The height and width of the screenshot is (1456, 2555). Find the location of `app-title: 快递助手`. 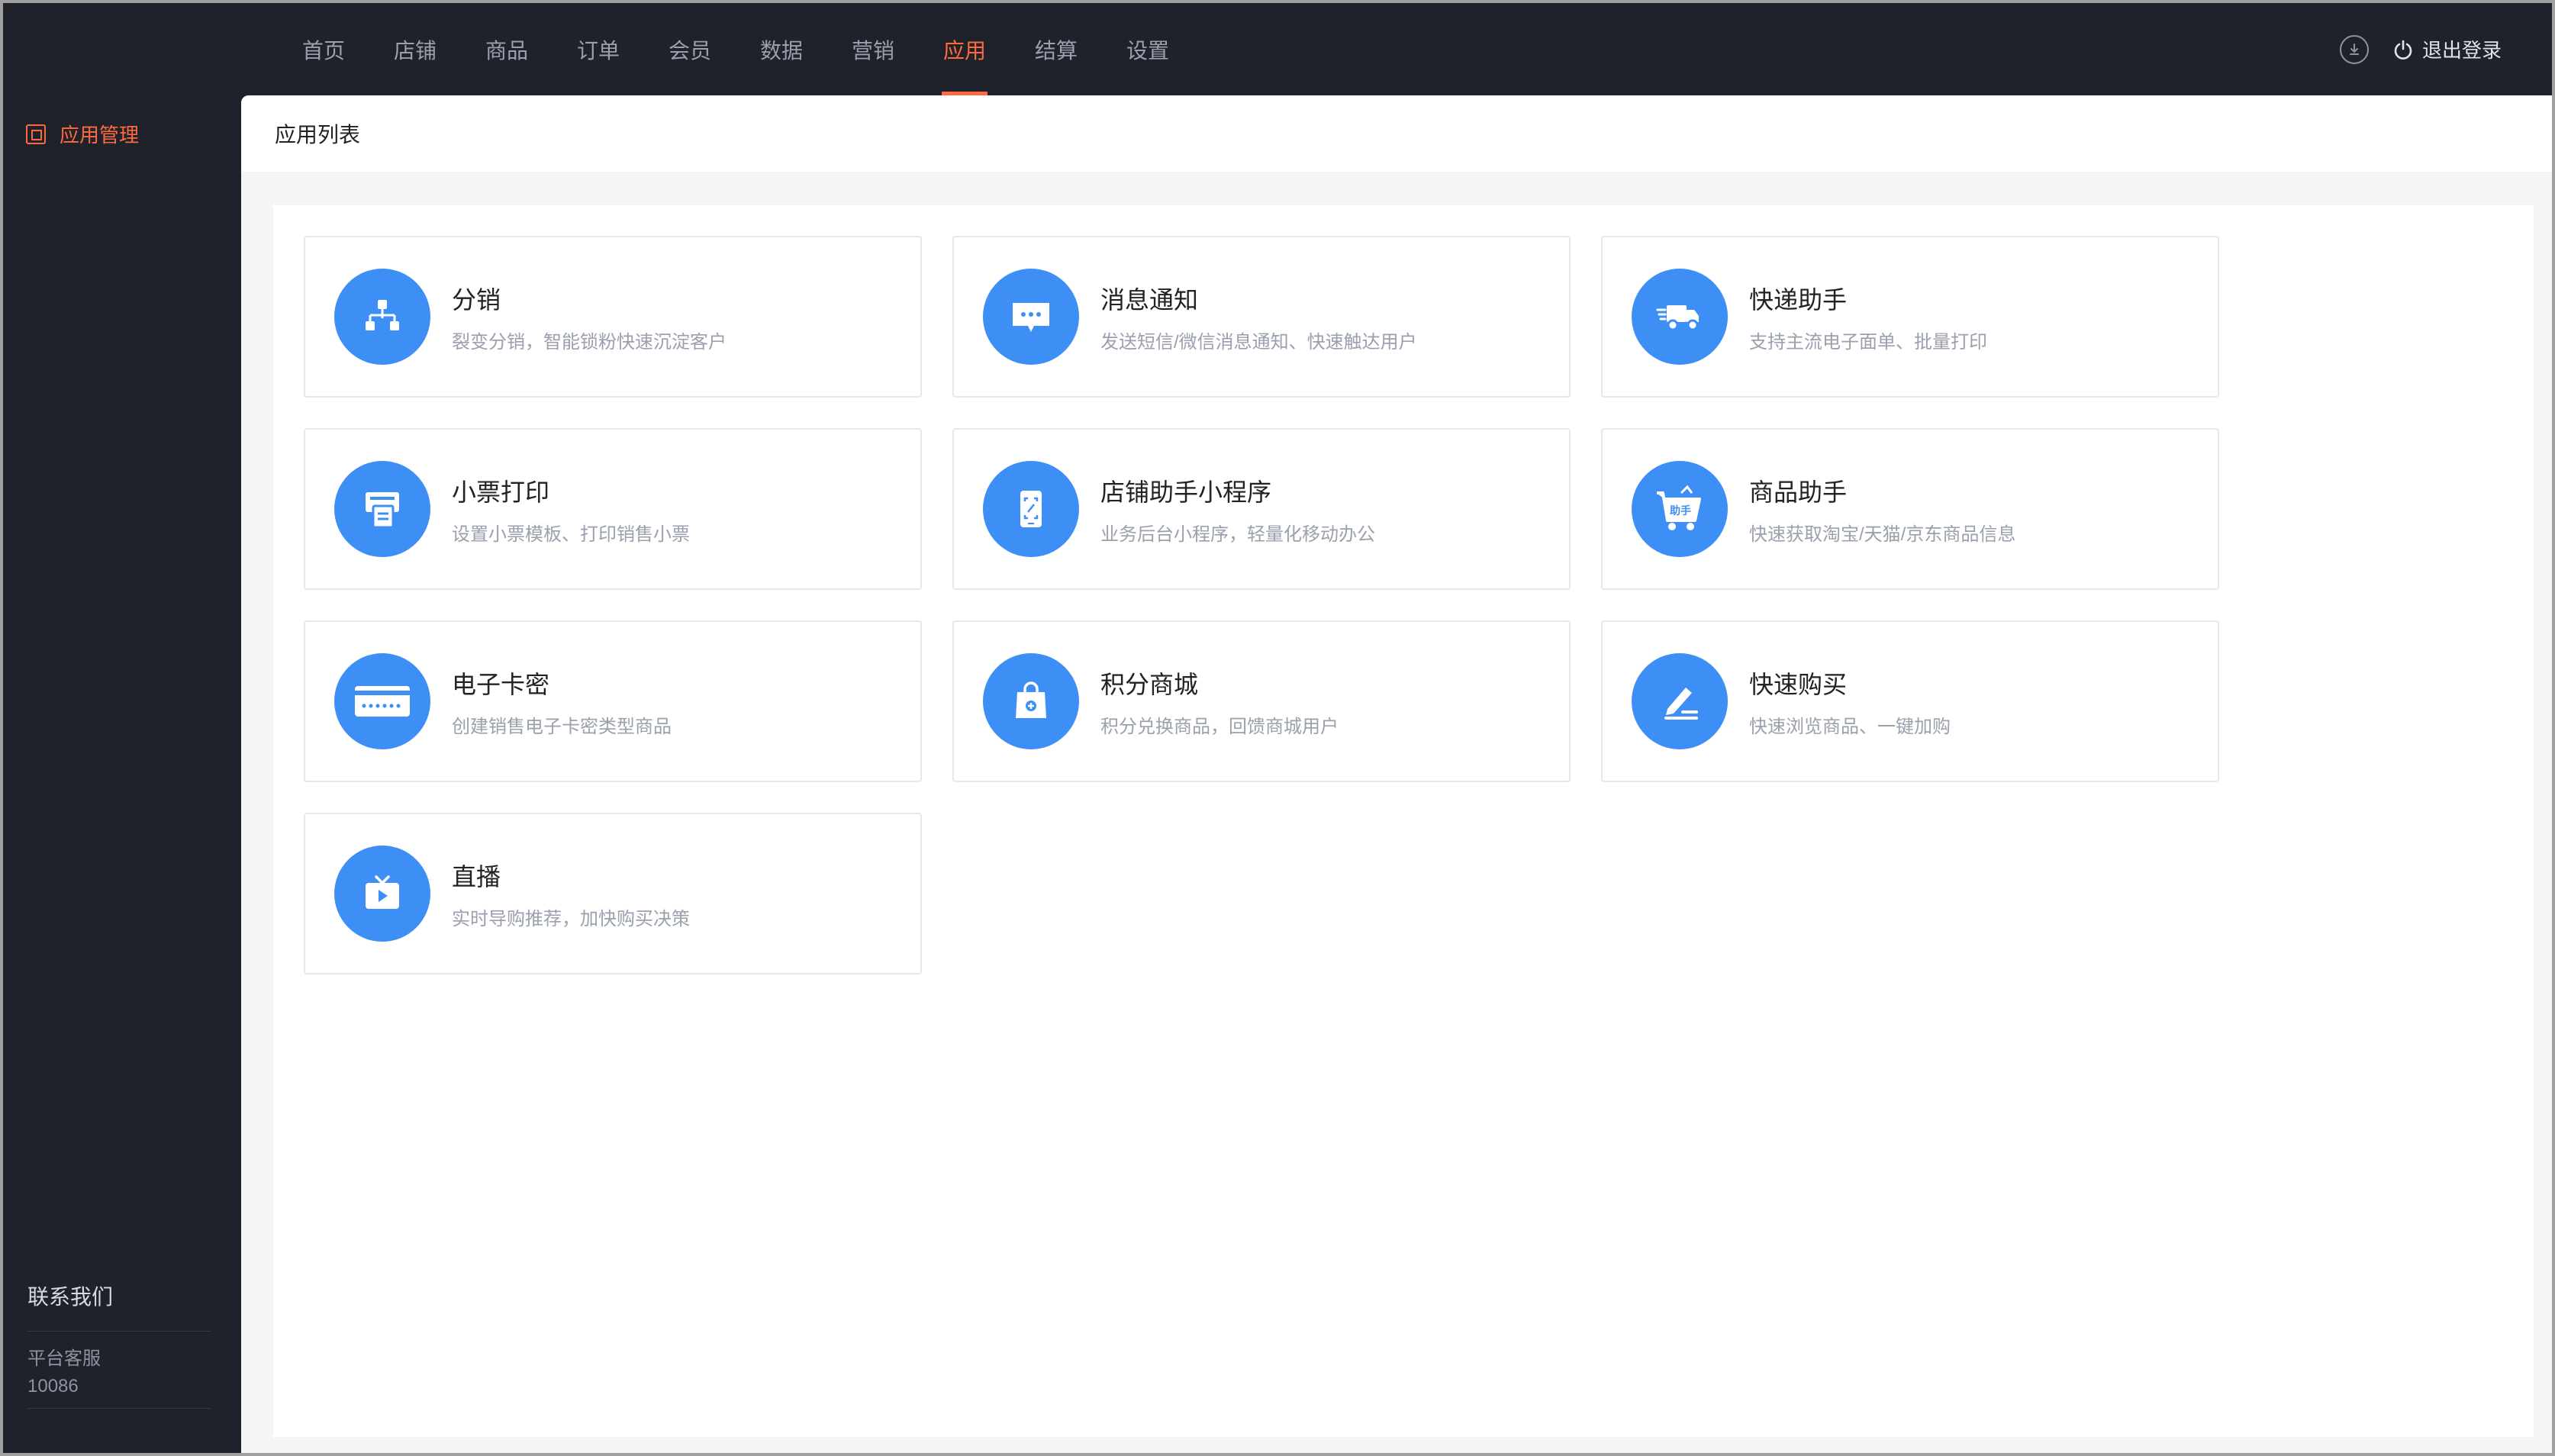

app-title: 快递助手 is located at coordinates (1798, 299).